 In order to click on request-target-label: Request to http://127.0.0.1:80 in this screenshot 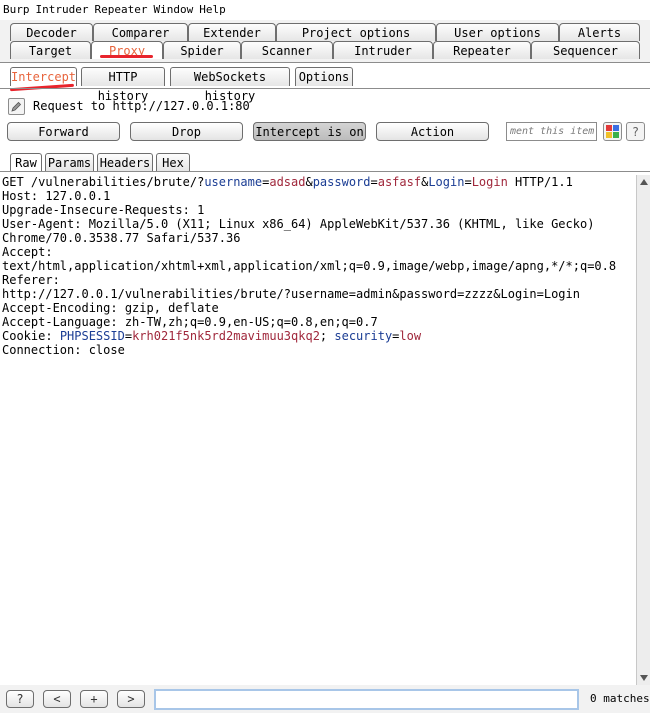, I will do `click(141, 106)`.